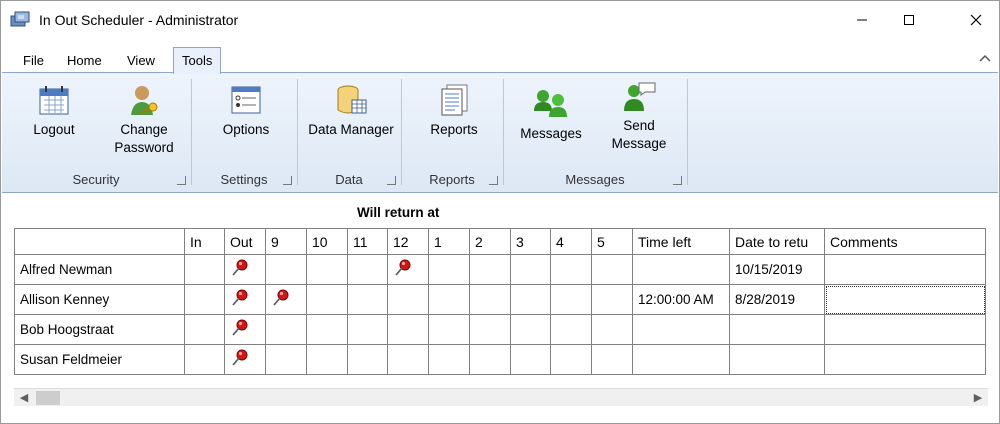 The width and height of the screenshot is (1000, 424). I want to click on person-name-cell: Susan Feldmeier, so click(99, 359).